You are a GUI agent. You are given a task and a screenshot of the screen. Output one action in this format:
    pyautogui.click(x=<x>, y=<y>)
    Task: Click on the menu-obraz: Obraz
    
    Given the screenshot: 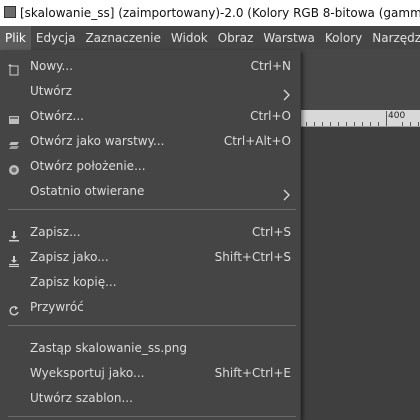 What is the action you would take?
    pyautogui.click(x=236, y=38)
    